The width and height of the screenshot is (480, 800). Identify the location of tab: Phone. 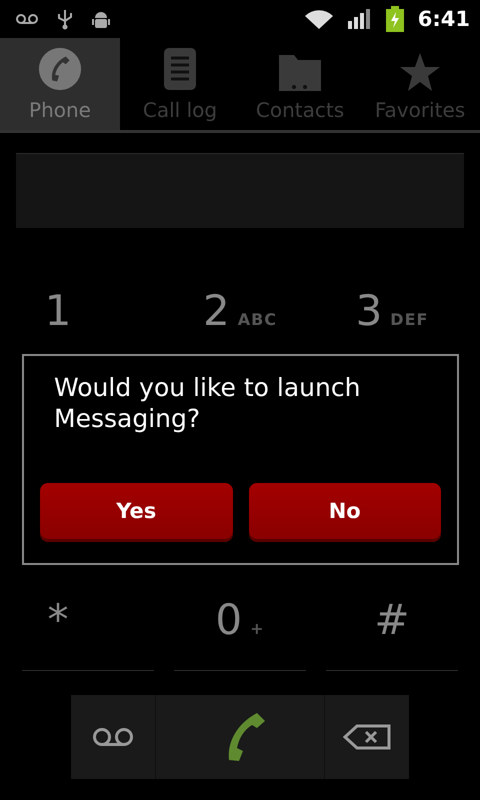
(60, 84).